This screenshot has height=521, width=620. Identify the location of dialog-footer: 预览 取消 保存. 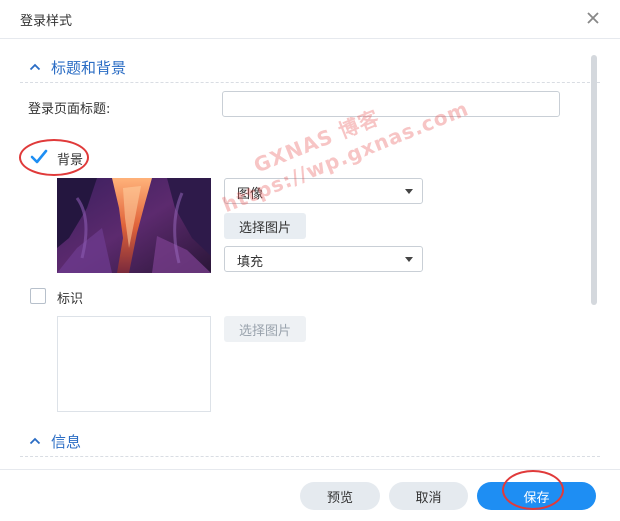
(310, 495).